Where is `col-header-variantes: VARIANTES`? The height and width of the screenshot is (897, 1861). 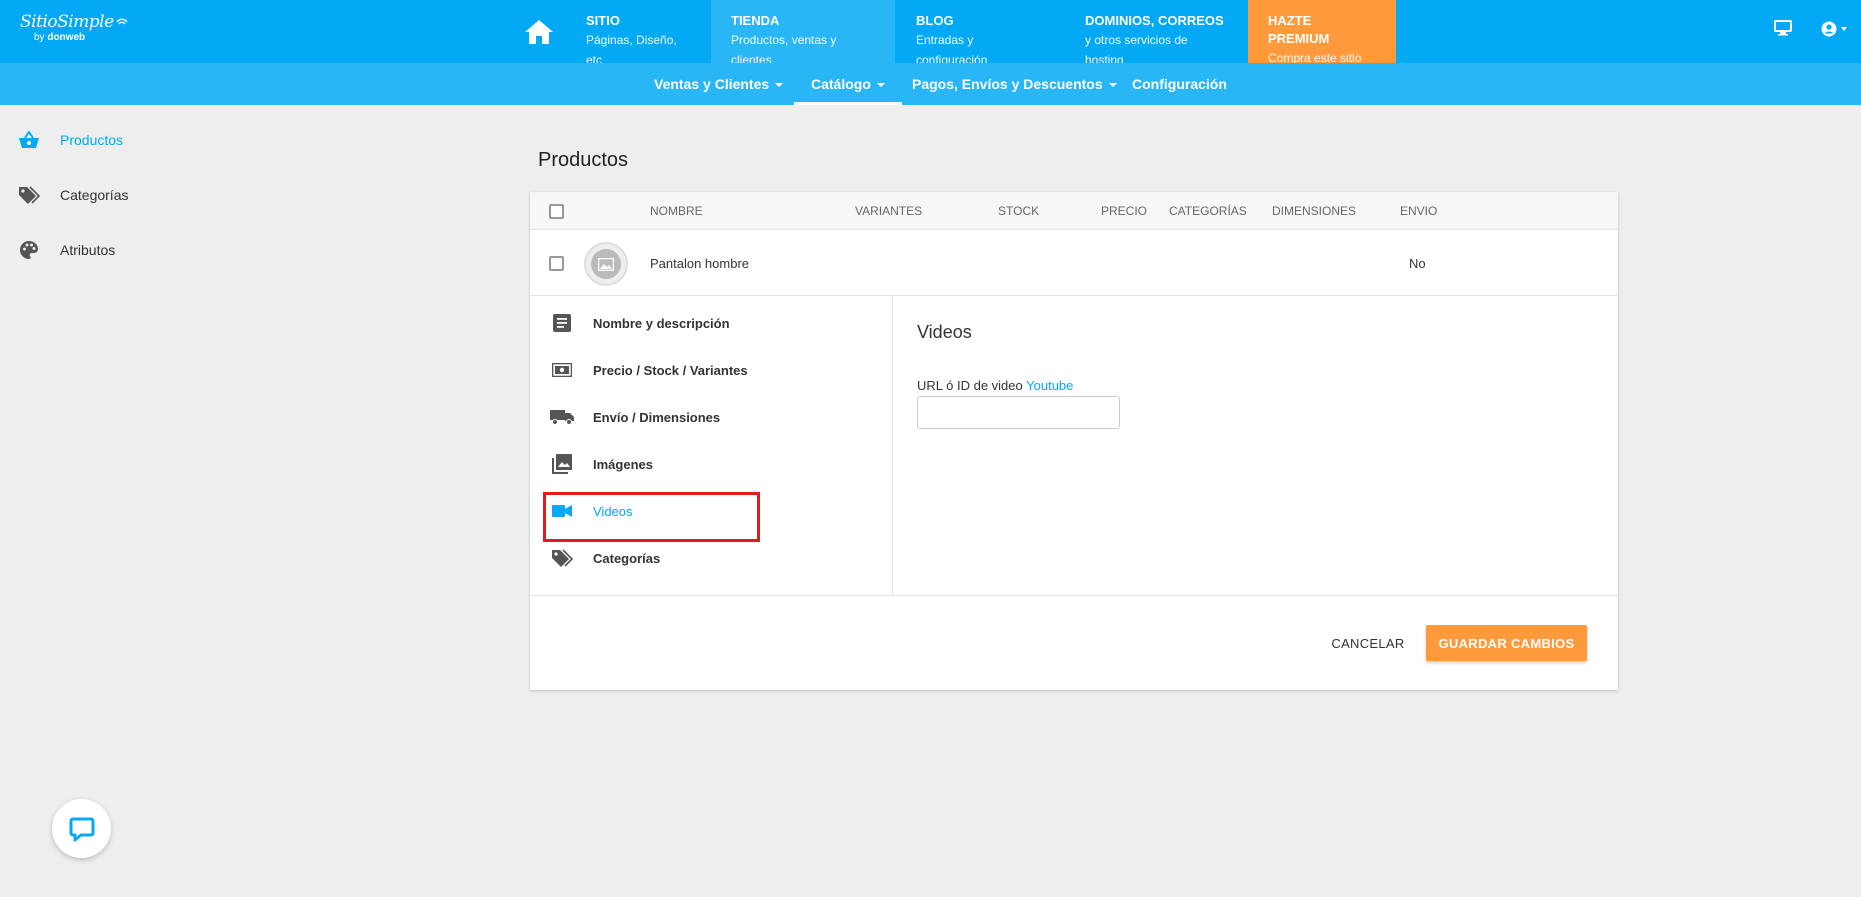
col-header-variantes: VARIANTES is located at coordinates (889, 211).